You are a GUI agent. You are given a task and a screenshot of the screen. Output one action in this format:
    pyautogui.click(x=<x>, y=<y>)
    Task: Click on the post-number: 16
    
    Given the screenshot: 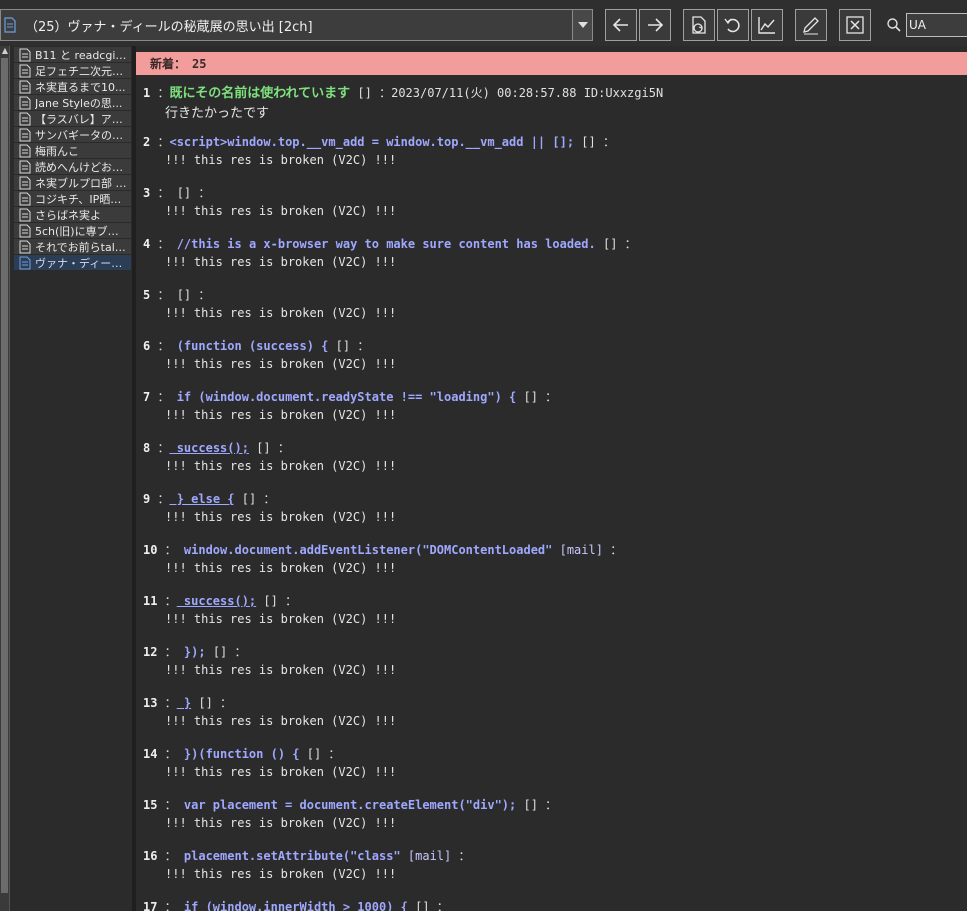 What is the action you would take?
    pyautogui.click(x=150, y=856)
    